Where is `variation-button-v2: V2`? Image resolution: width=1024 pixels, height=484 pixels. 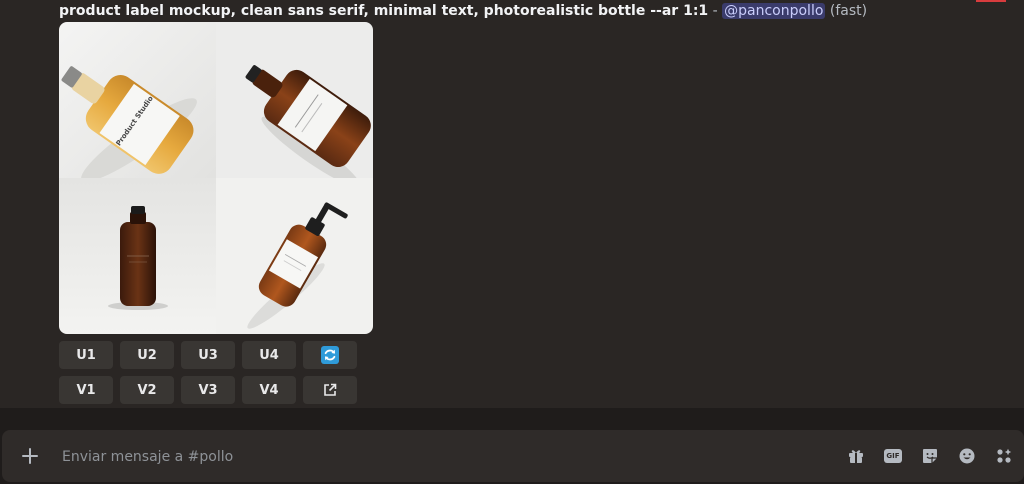 variation-button-v2: V2 is located at coordinates (147, 390).